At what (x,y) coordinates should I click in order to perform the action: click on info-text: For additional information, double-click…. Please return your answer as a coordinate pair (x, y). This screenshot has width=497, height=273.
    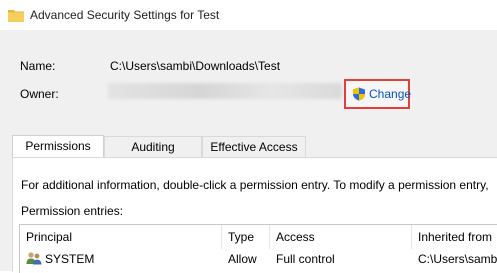
    Looking at the image, I should click on (255, 185).